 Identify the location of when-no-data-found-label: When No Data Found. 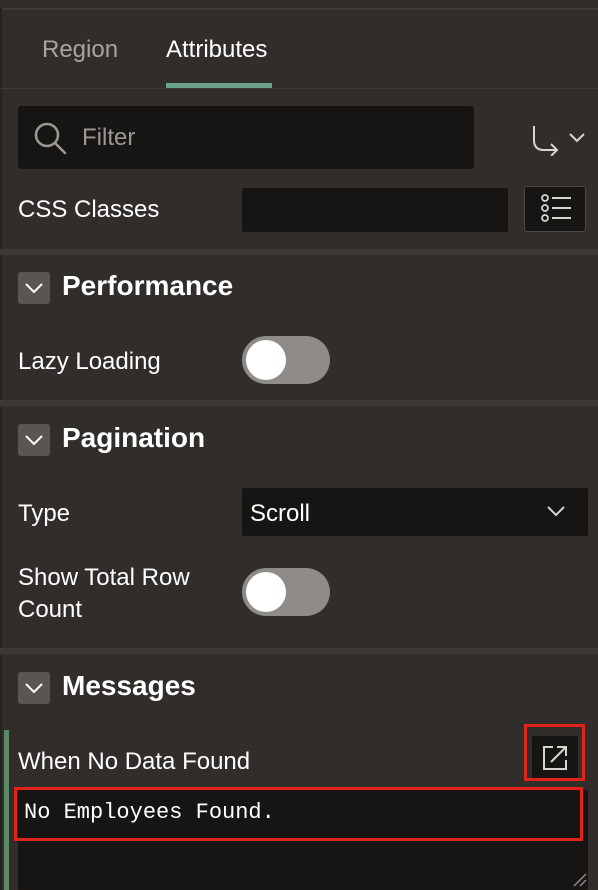
(134, 761).